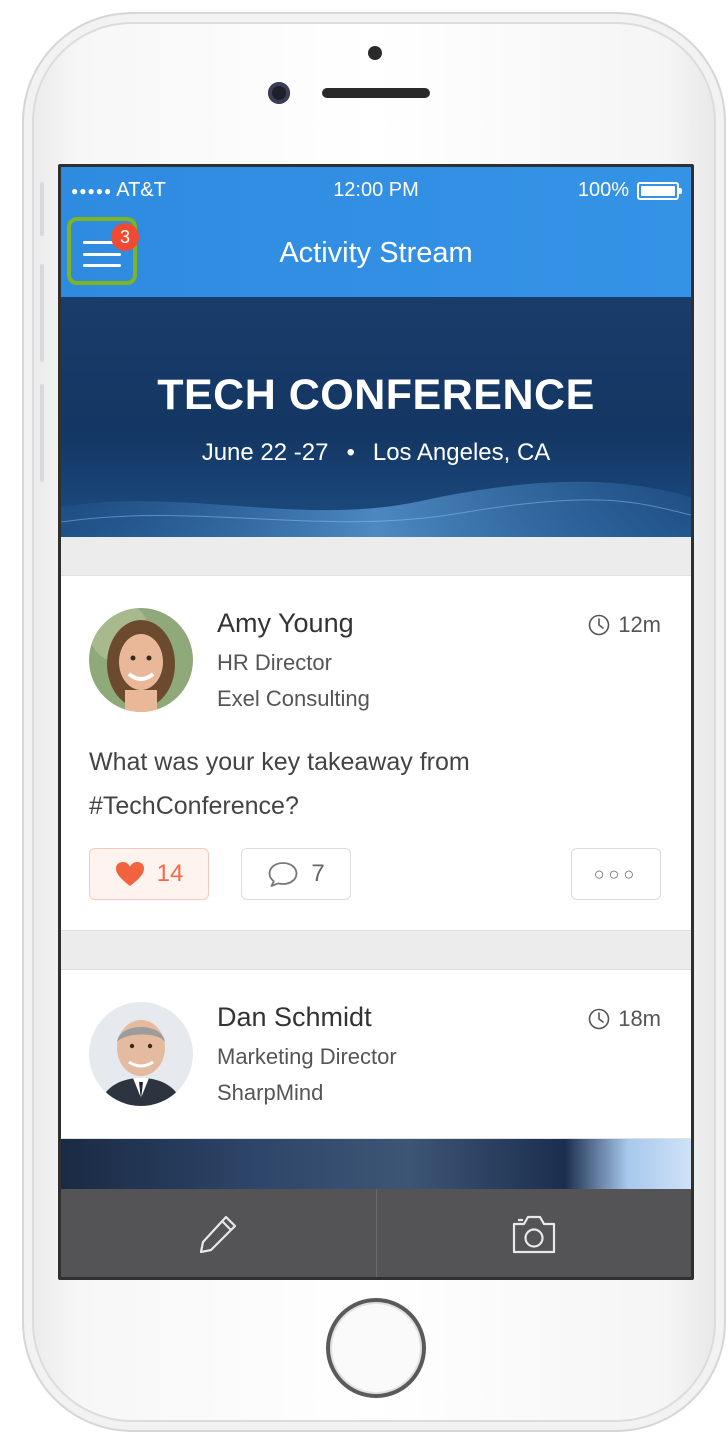 The width and height of the screenshot is (728, 1440). I want to click on banner-subtitle: June 22 -27 • Los Angeles, CA, so click(376, 453).